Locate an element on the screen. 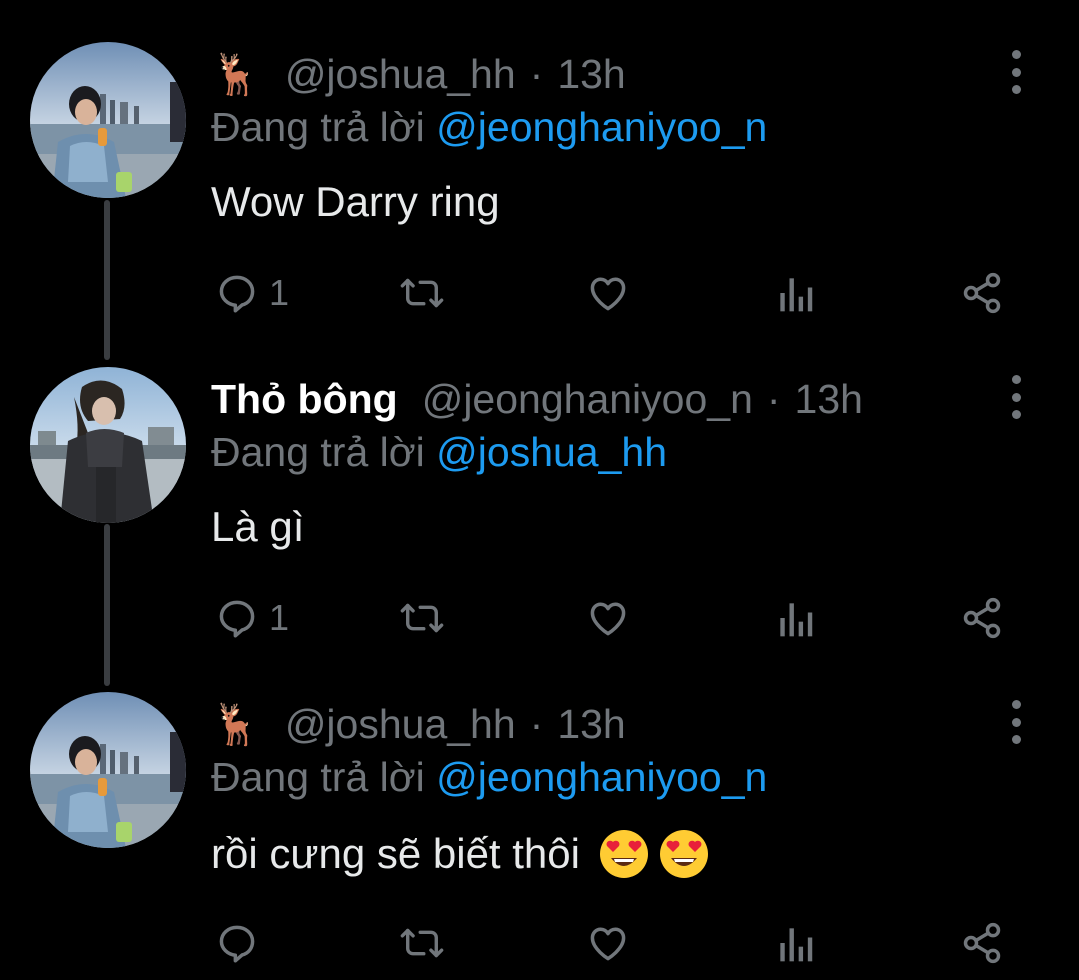  tweet-text: Wow Darry ring is located at coordinates (355, 202).